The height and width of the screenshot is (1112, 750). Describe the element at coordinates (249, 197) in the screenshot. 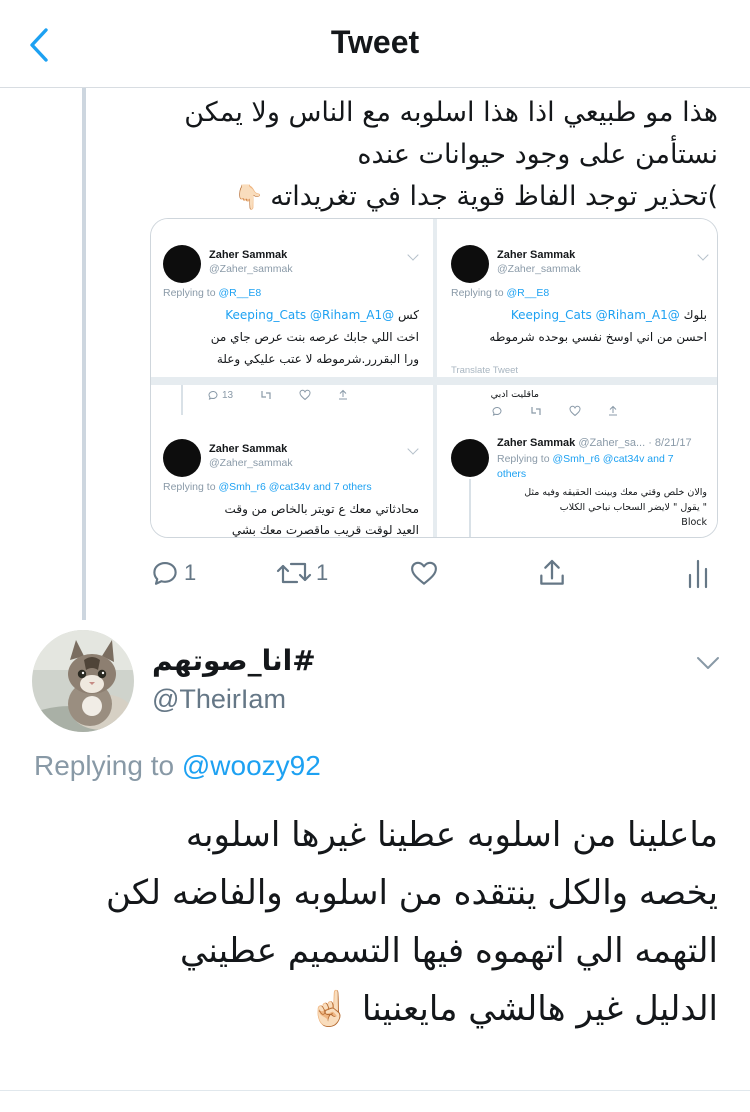

I see `pointing-down-emoji: 👇🏻` at that location.